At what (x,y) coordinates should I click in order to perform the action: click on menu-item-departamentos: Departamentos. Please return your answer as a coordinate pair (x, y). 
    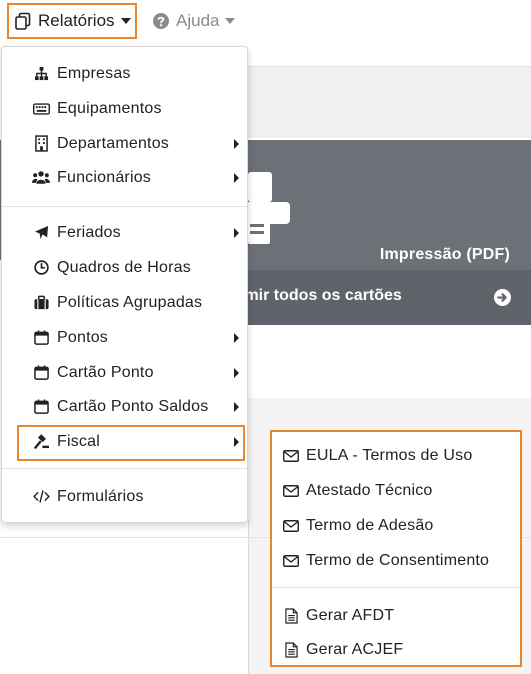
    Looking at the image, I should click on (124, 143).